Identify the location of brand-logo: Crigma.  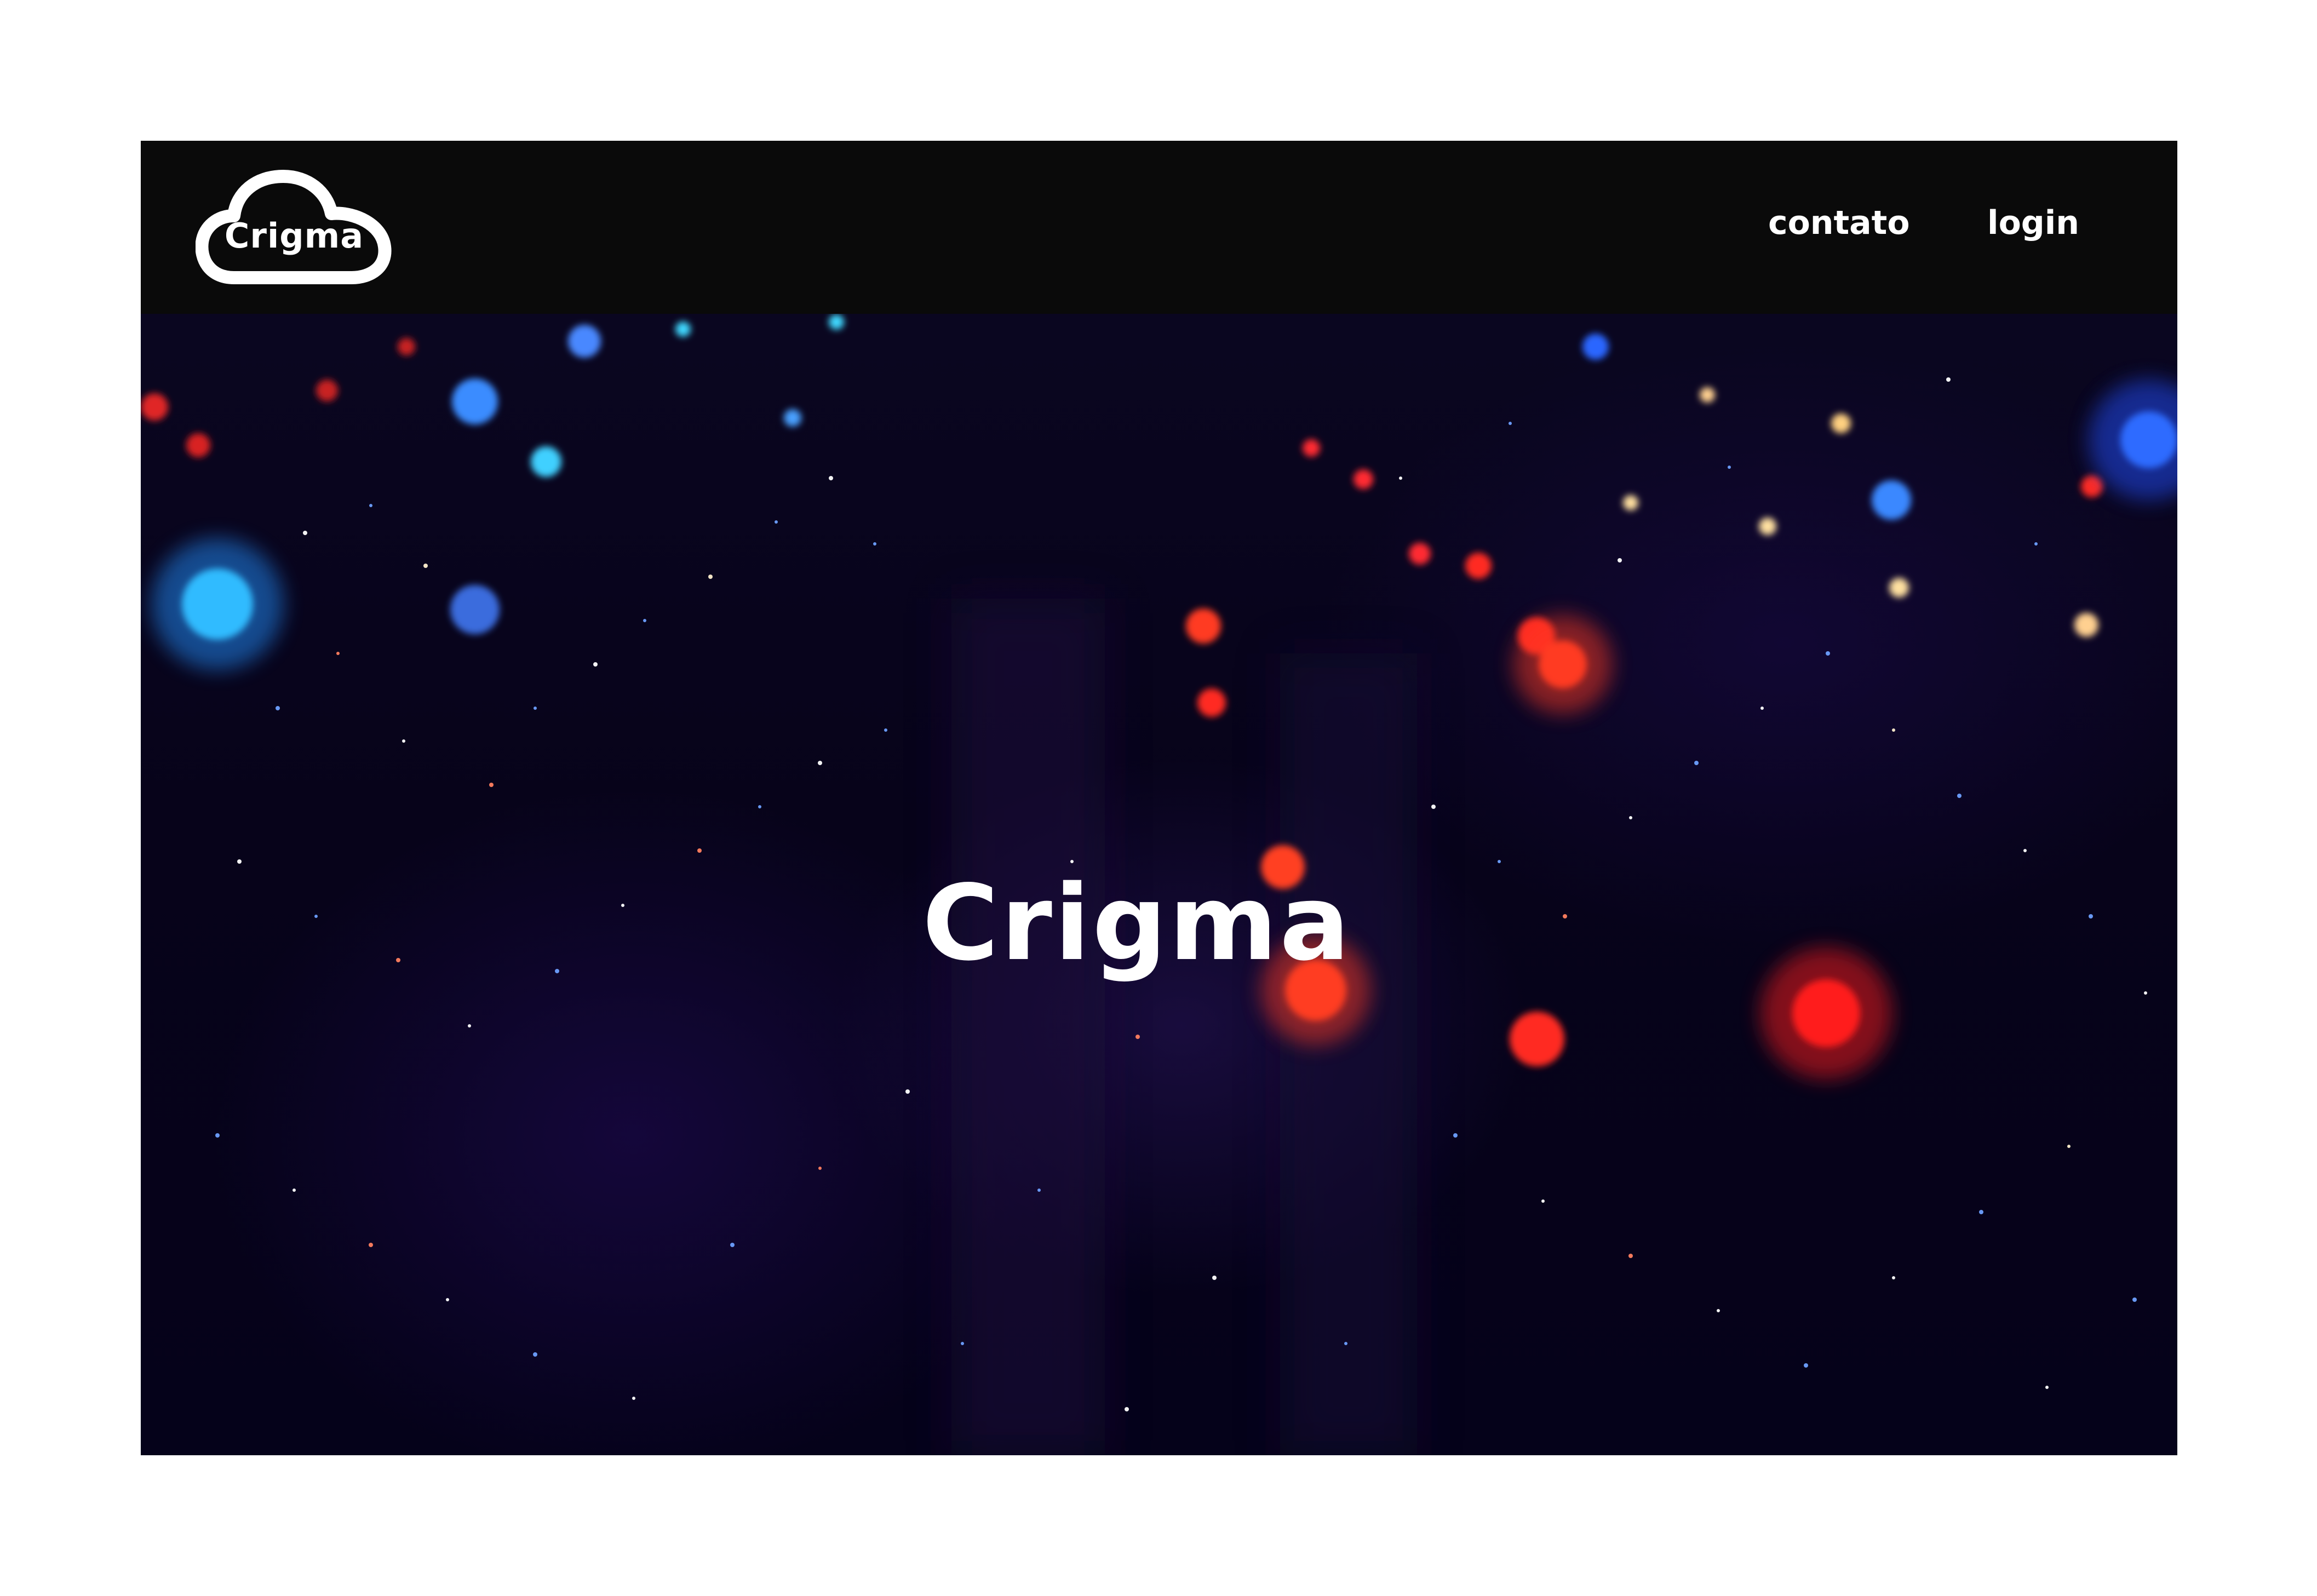
(294, 225).